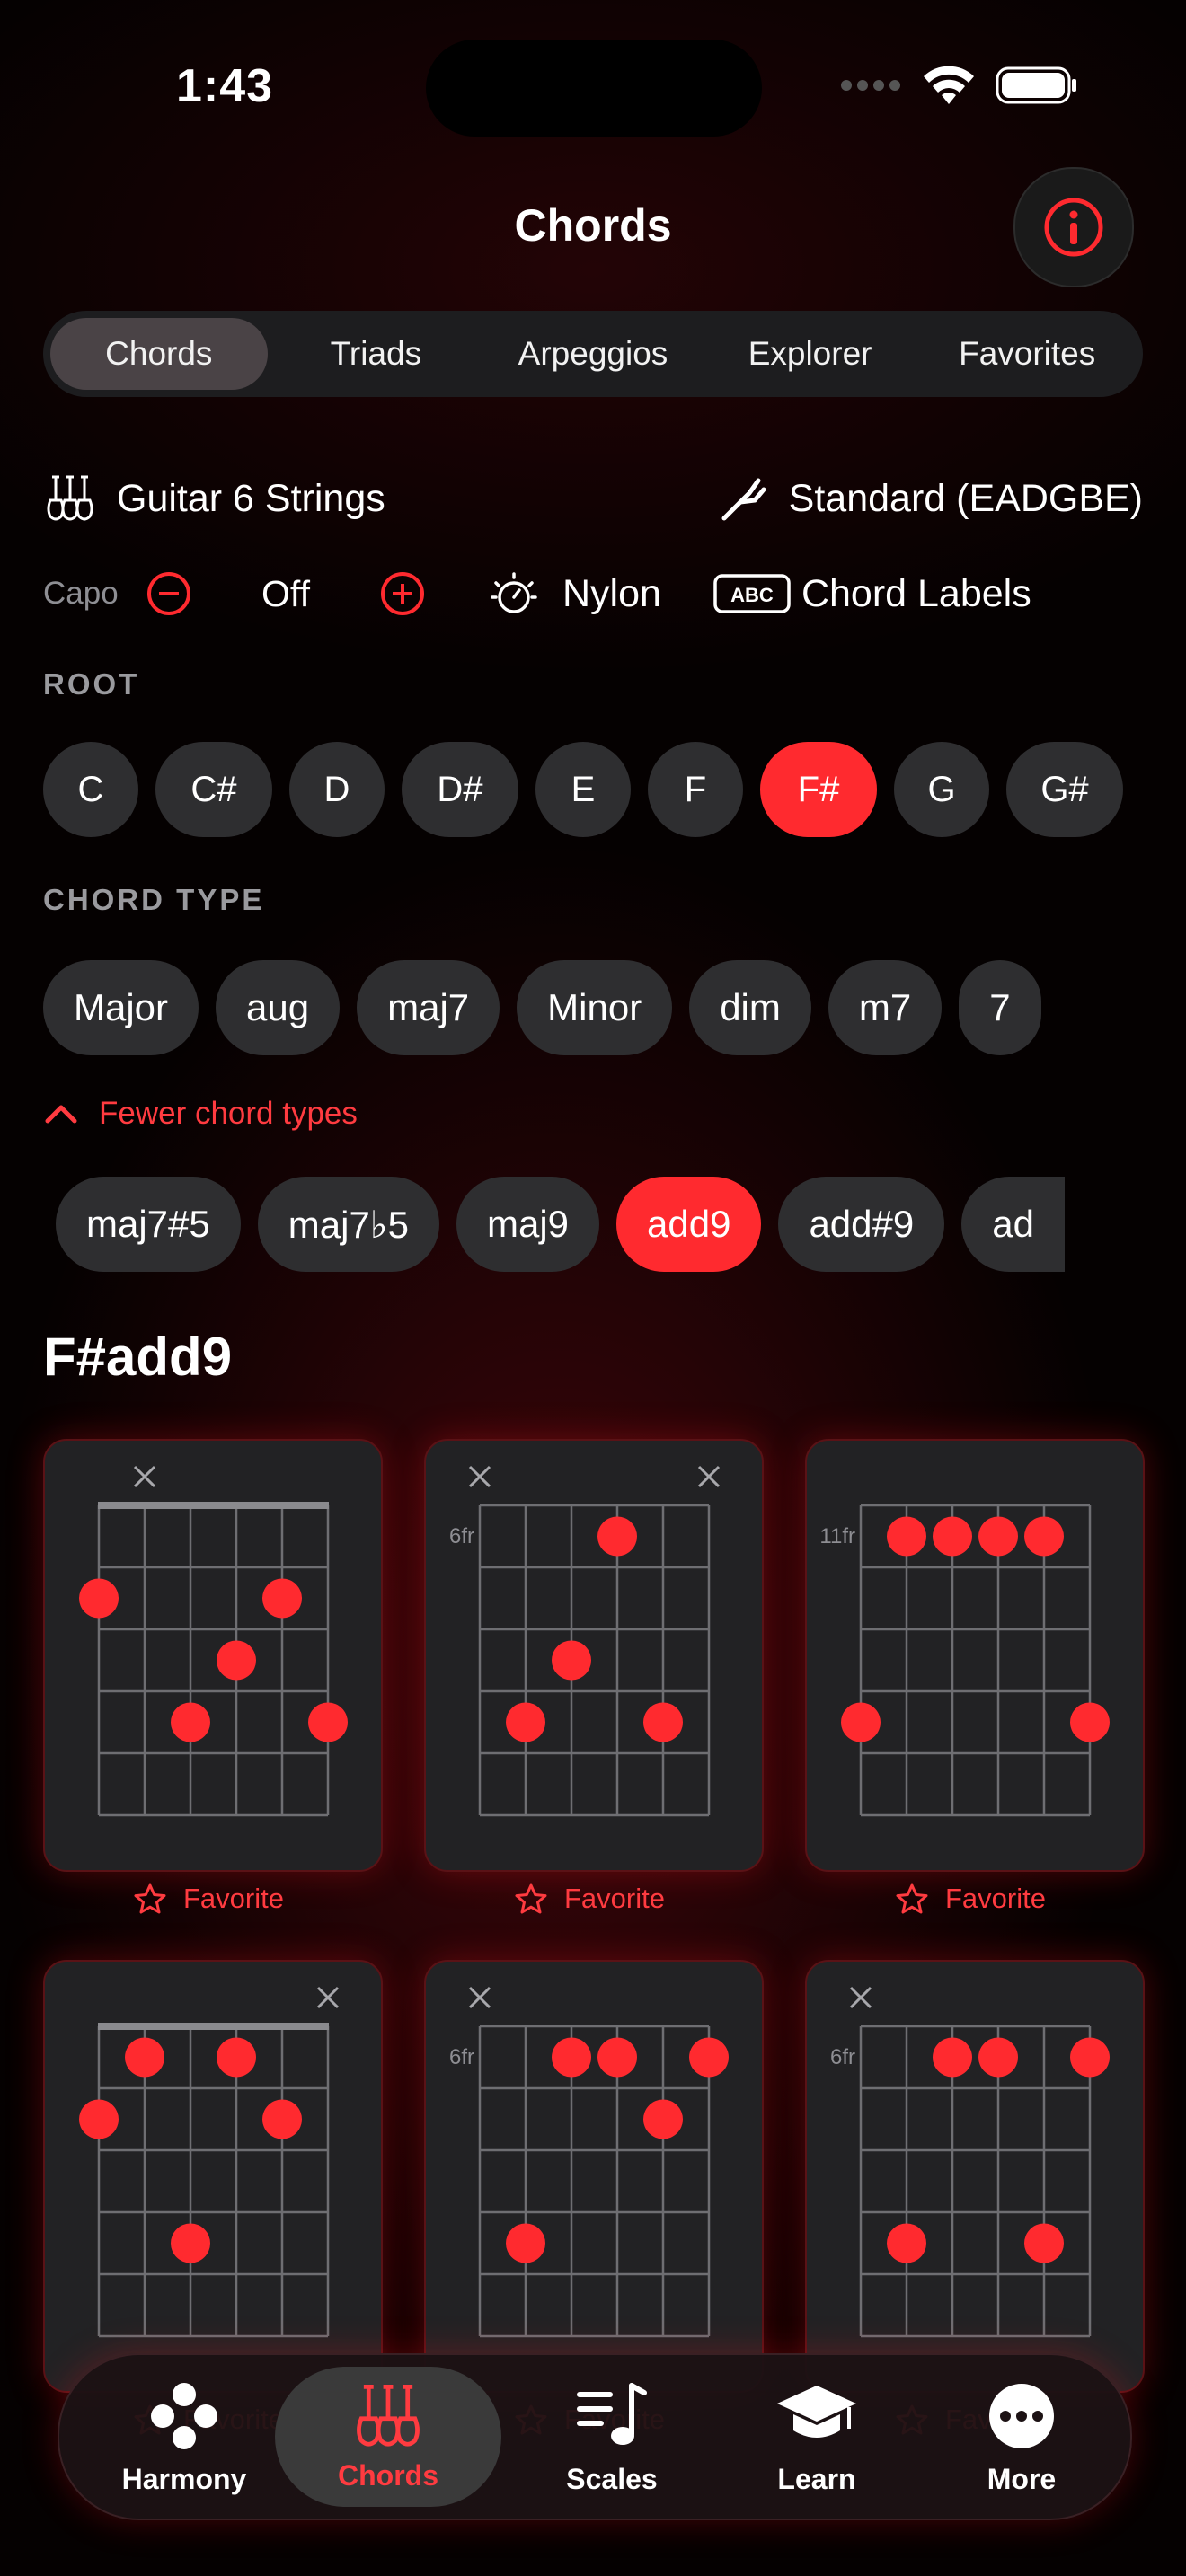 The image size is (1186, 2576). Describe the element at coordinates (743, 499) in the screenshot. I see `tuning-fork-icon` at that location.